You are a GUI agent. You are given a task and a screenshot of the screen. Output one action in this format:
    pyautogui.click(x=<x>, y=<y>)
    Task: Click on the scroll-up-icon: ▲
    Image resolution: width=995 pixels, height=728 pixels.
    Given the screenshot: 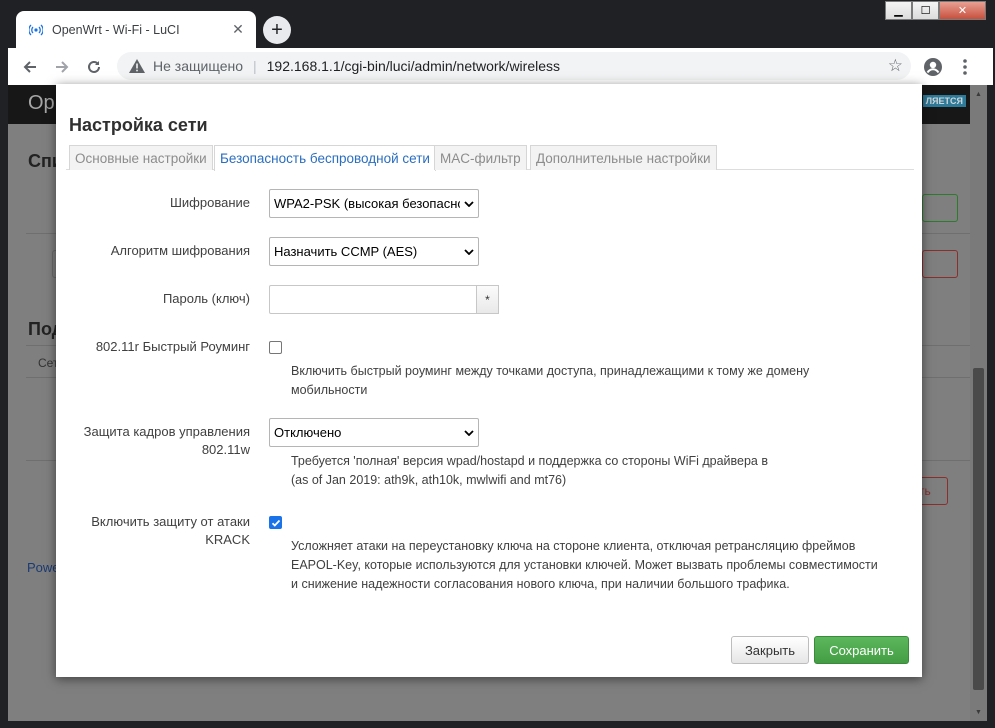 What is the action you would take?
    pyautogui.click(x=978, y=94)
    